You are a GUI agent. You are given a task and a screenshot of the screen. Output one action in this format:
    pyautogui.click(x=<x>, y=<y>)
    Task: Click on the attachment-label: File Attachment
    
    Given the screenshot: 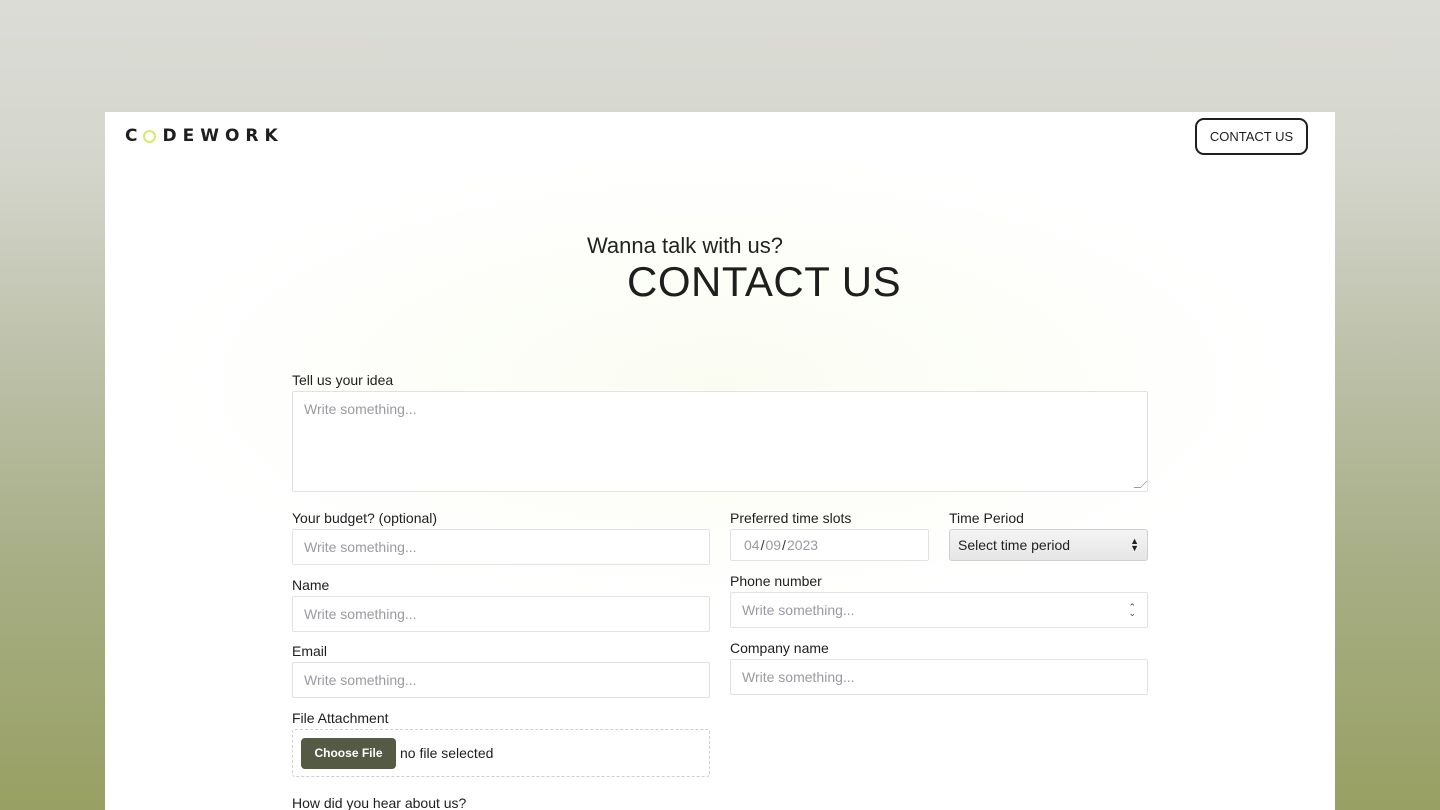 What is the action you would take?
    pyautogui.click(x=340, y=718)
    